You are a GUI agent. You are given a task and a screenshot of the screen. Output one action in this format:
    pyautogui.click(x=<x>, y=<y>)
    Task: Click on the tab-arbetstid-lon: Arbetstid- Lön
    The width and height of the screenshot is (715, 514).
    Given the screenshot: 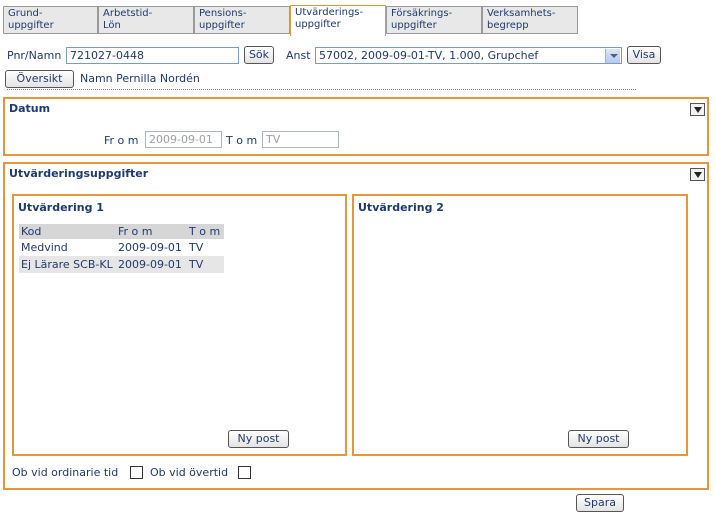 What is the action you would take?
    pyautogui.click(x=146, y=20)
    